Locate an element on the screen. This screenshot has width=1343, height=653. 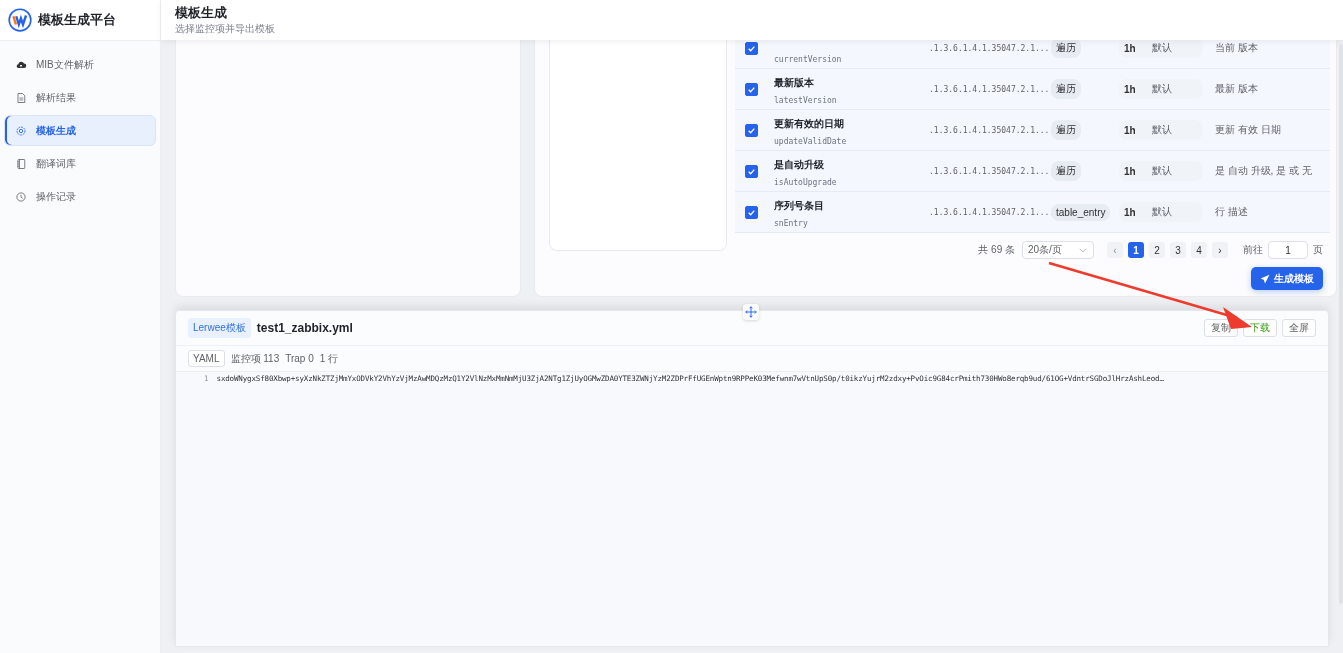
item-name: 是自动升级 is located at coordinates (799, 165).